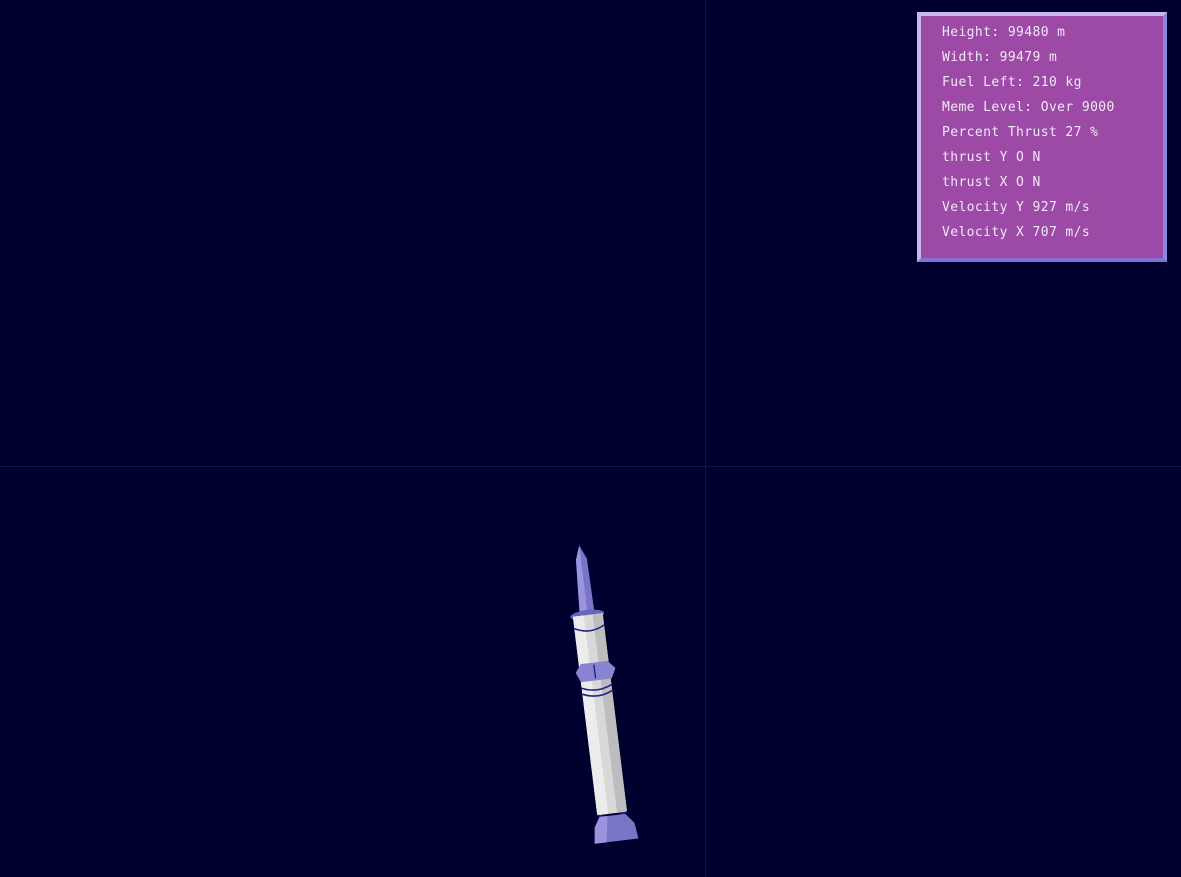  What do you see at coordinates (1016, 232) in the screenshot?
I see `velocity-x-readout: Velocity X 707 m/s` at bounding box center [1016, 232].